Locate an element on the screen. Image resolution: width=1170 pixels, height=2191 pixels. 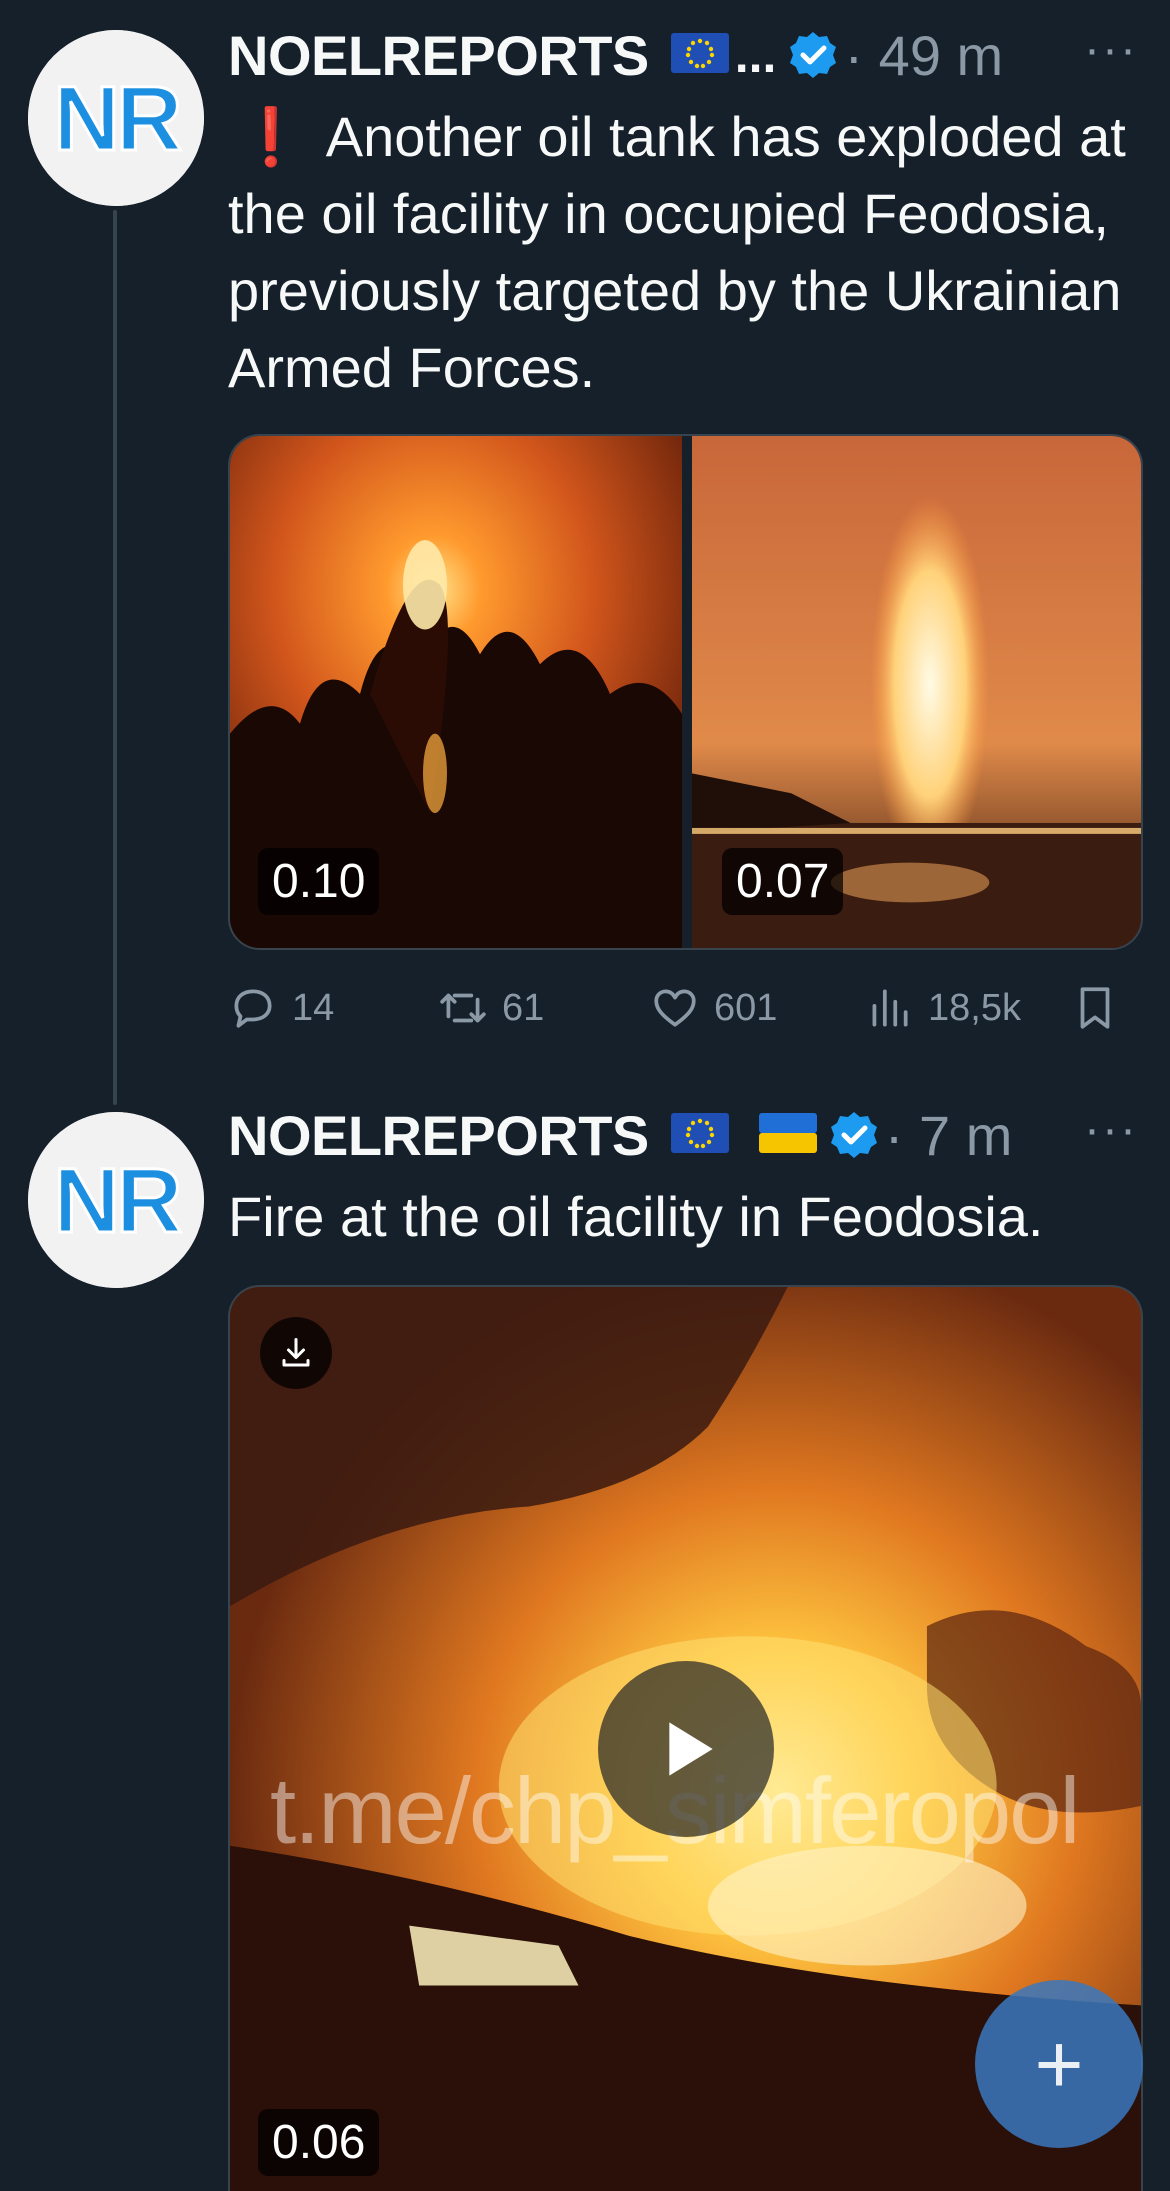
timestamp: · 7 m is located at coordinates (949, 1135).